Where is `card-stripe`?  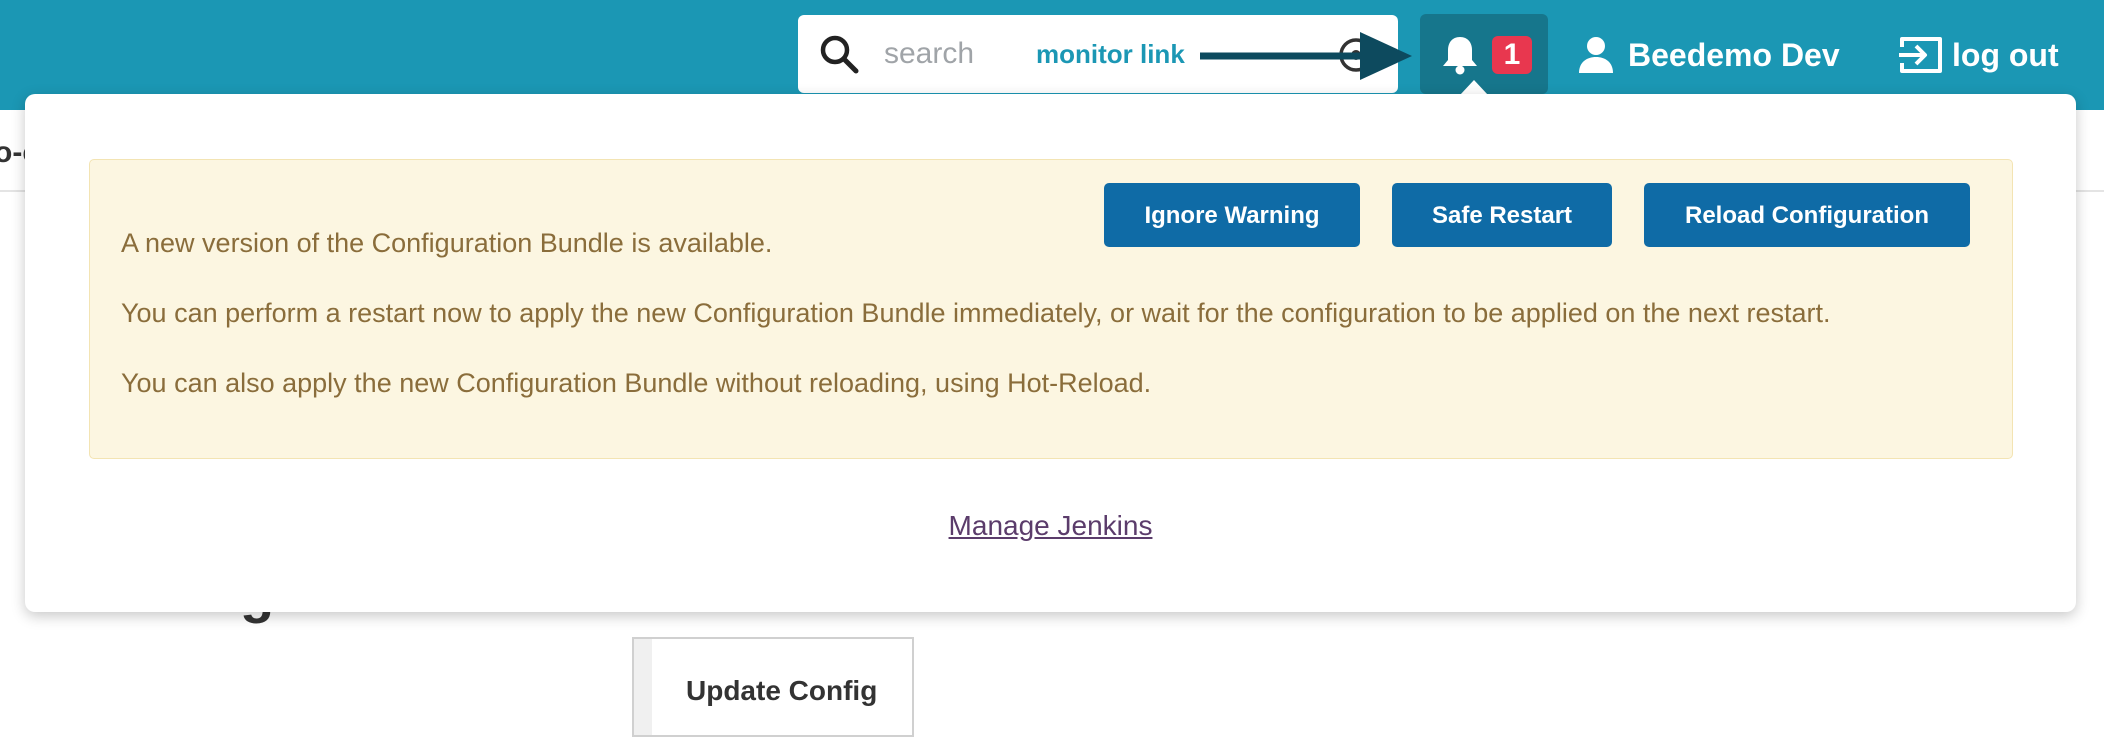 card-stripe is located at coordinates (643, 687).